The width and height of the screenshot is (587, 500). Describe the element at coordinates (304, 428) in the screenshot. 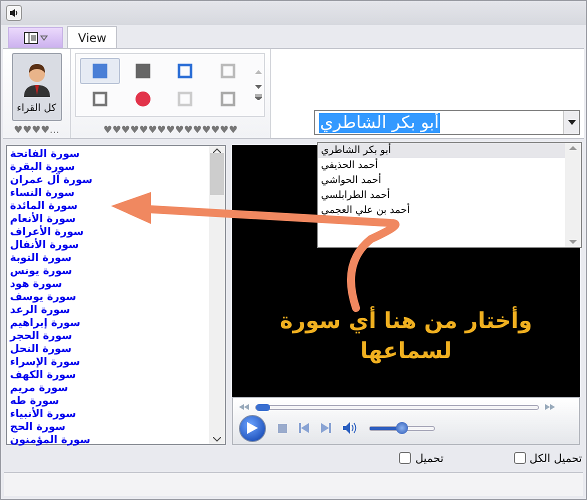

I see `previous-icon` at that location.